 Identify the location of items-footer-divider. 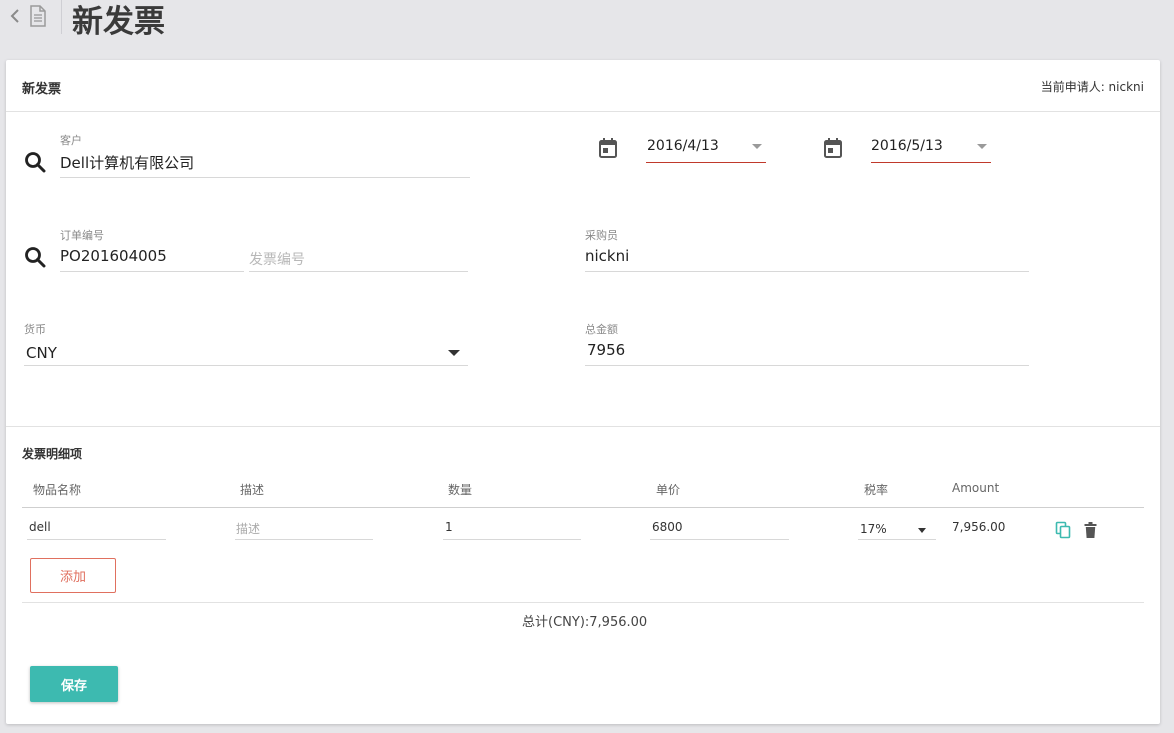
(583, 602).